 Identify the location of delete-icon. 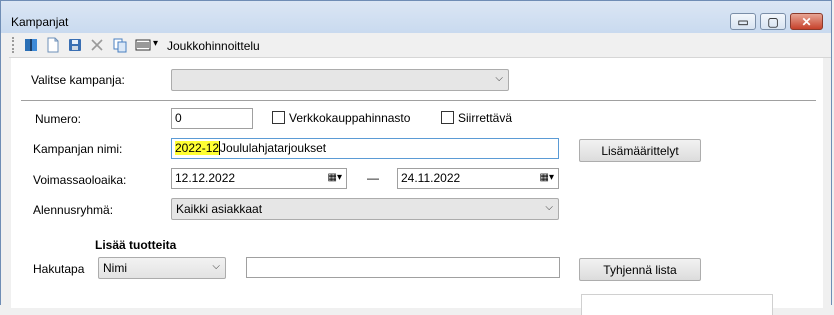
(97, 45).